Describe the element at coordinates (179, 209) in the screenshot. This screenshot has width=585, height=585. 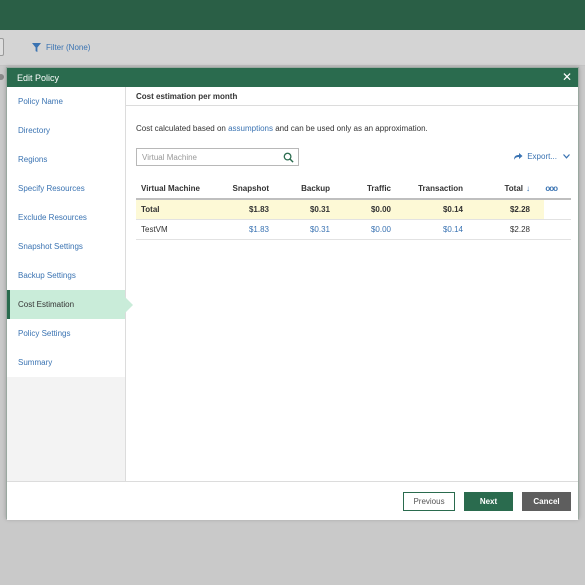
I see `total-cell-label: Total` at that location.